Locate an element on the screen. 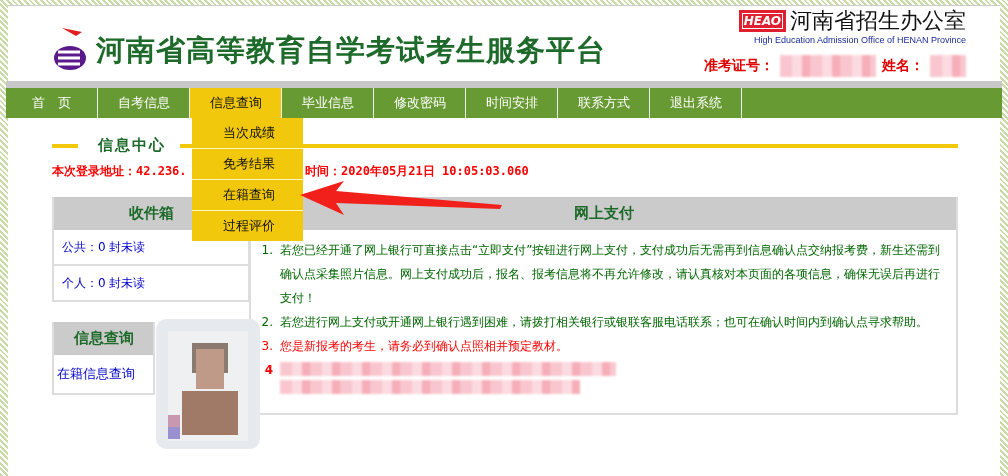 The height and width of the screenshot is (476, 1008). nav-tab: 首 页 is located at coordinates (52, 103).